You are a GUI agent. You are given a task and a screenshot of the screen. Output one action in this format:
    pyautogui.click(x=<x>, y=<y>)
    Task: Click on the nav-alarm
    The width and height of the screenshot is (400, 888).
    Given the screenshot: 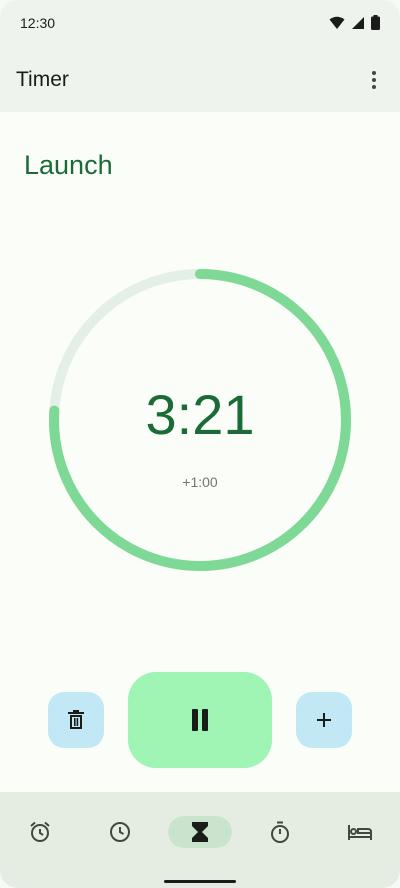 What is the action you would take?
    pyautogui.click(x=40, y=832)
    